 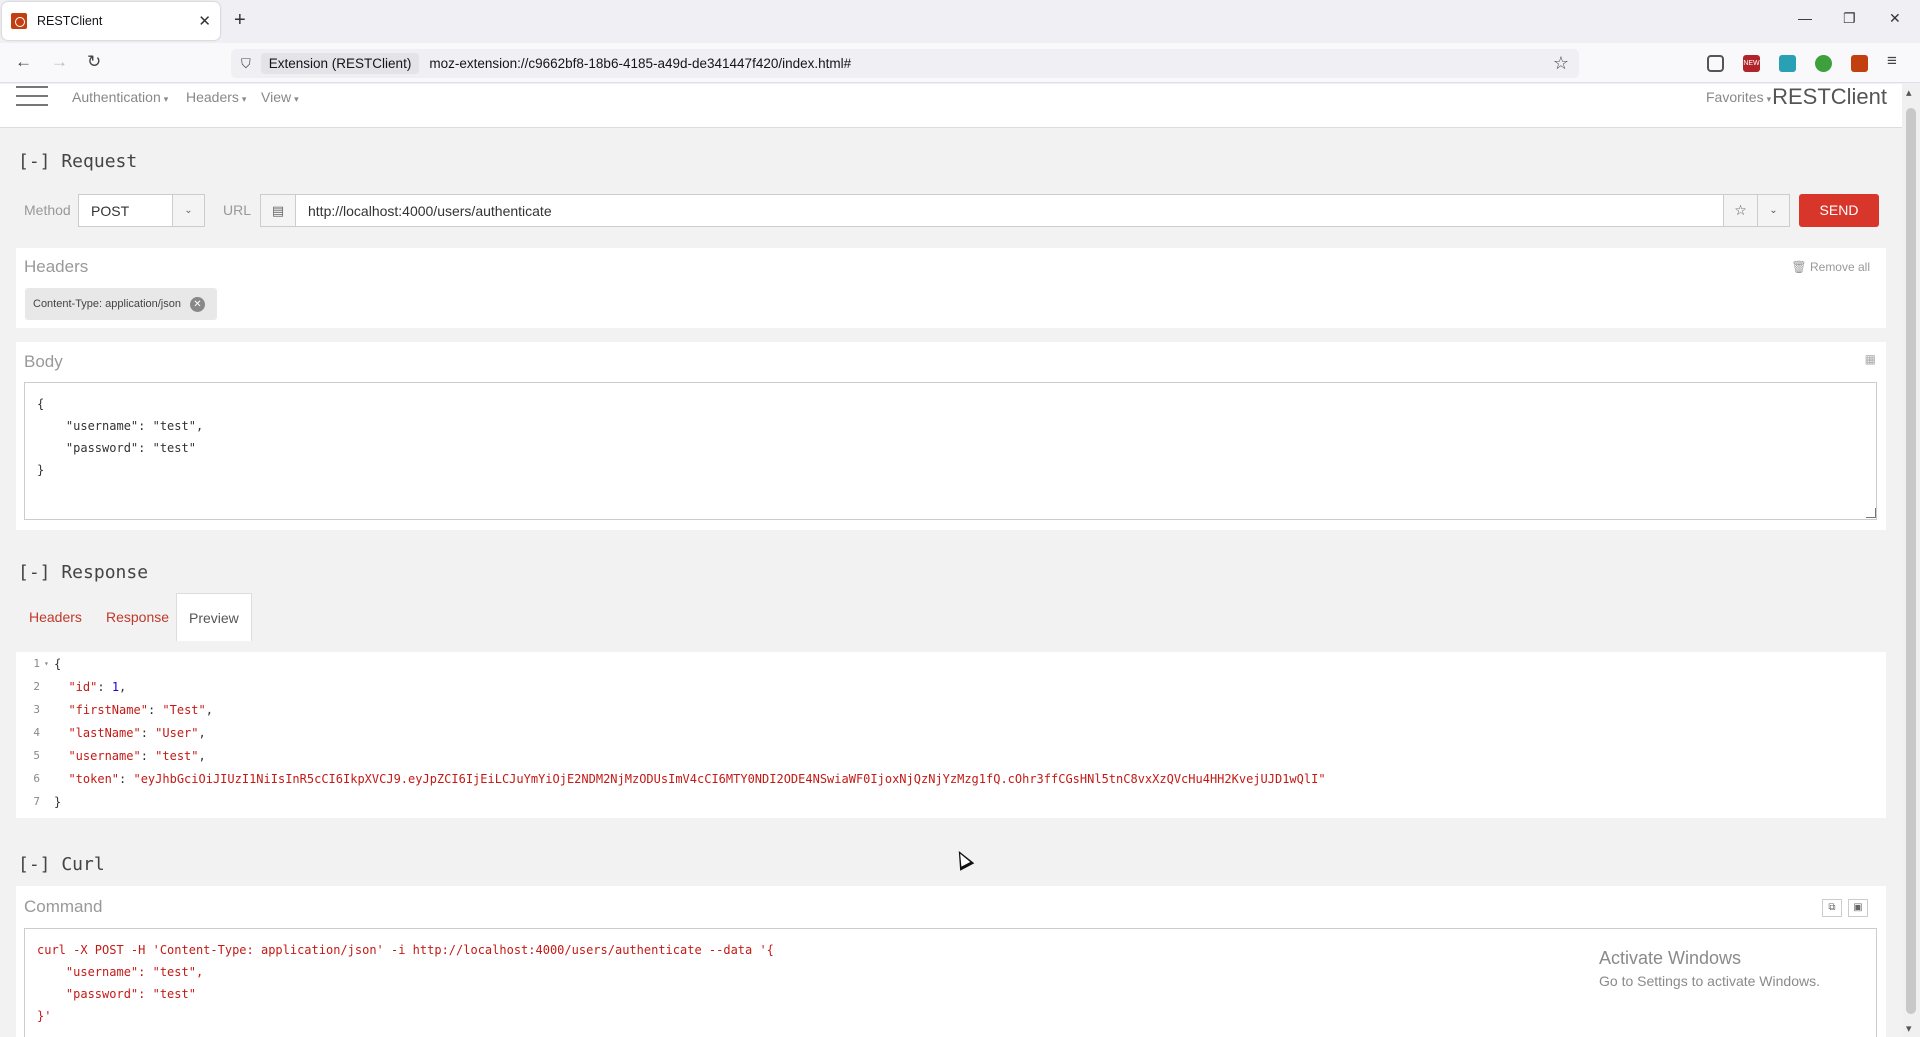 What do you see at coordinates (1787, 63) in the screenshot?
I see `extension-save-icon` at bounding box center [1787, 63].